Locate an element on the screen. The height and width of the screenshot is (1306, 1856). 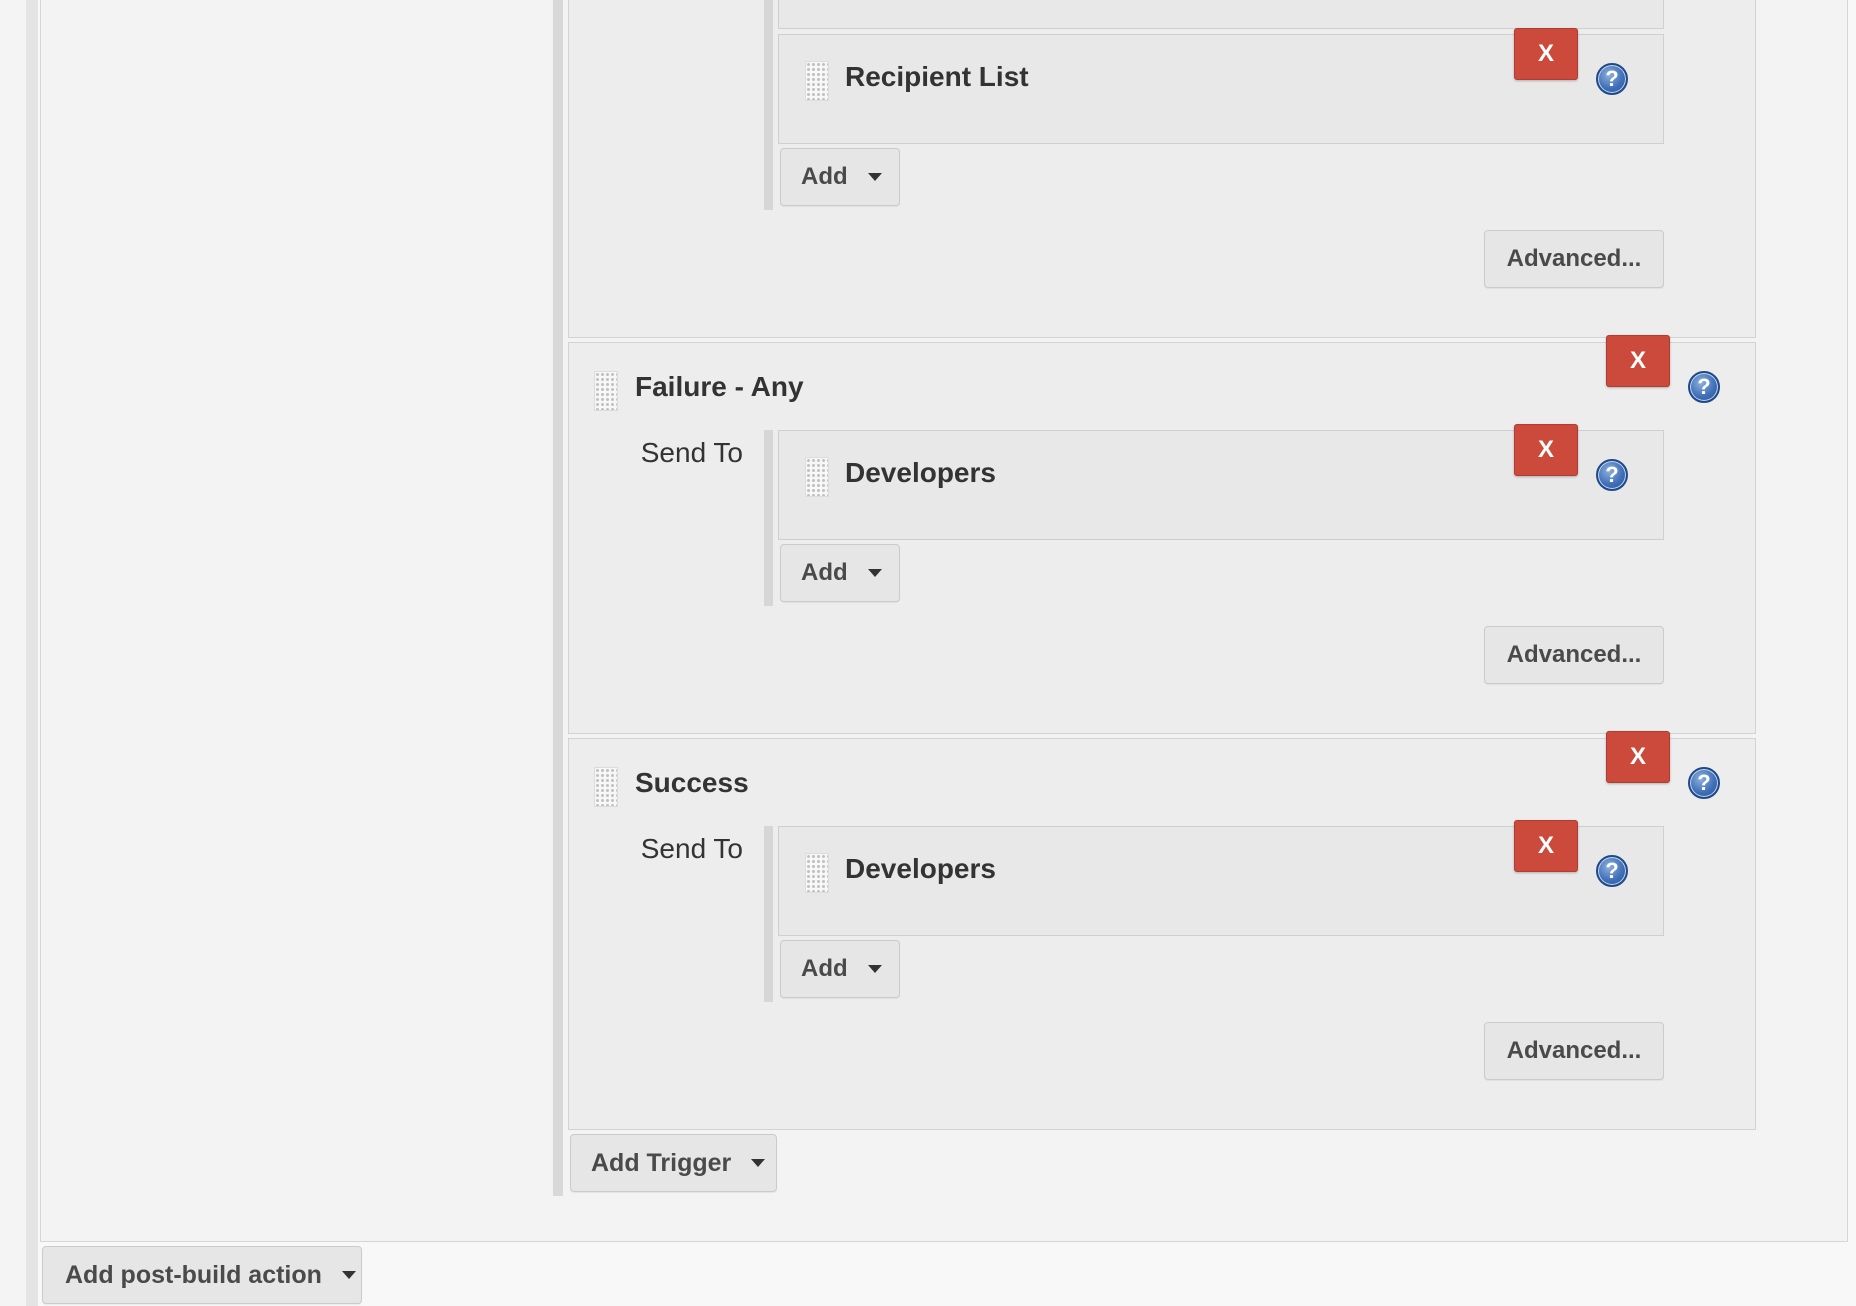
triggers-rail is located at coordinates (558, 598).